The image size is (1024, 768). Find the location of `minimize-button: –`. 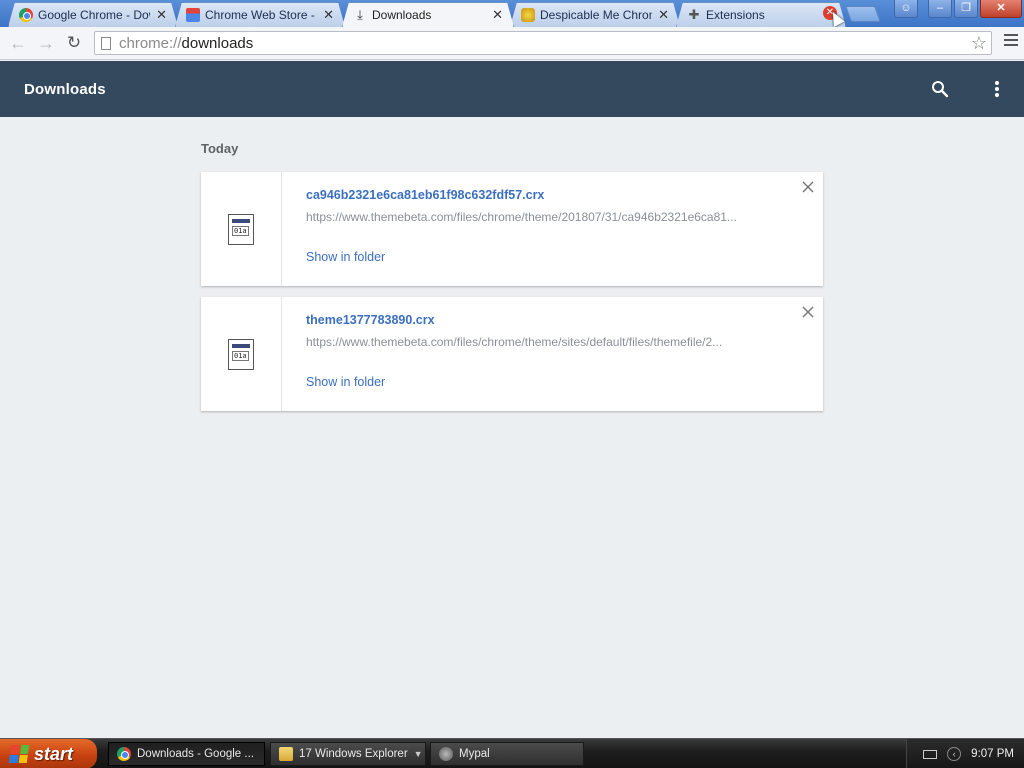

minimize-button: – is located at coordinates (940, 9).